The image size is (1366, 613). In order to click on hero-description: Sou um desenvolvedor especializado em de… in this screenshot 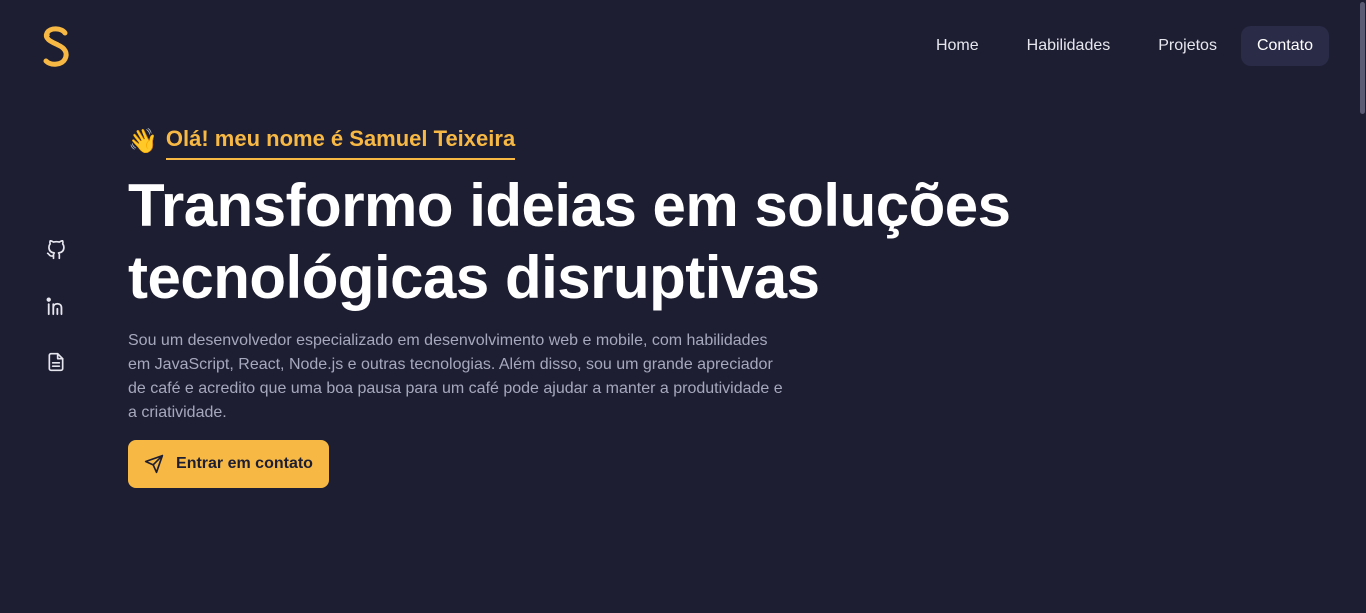, I will do `click(455, 376)`.